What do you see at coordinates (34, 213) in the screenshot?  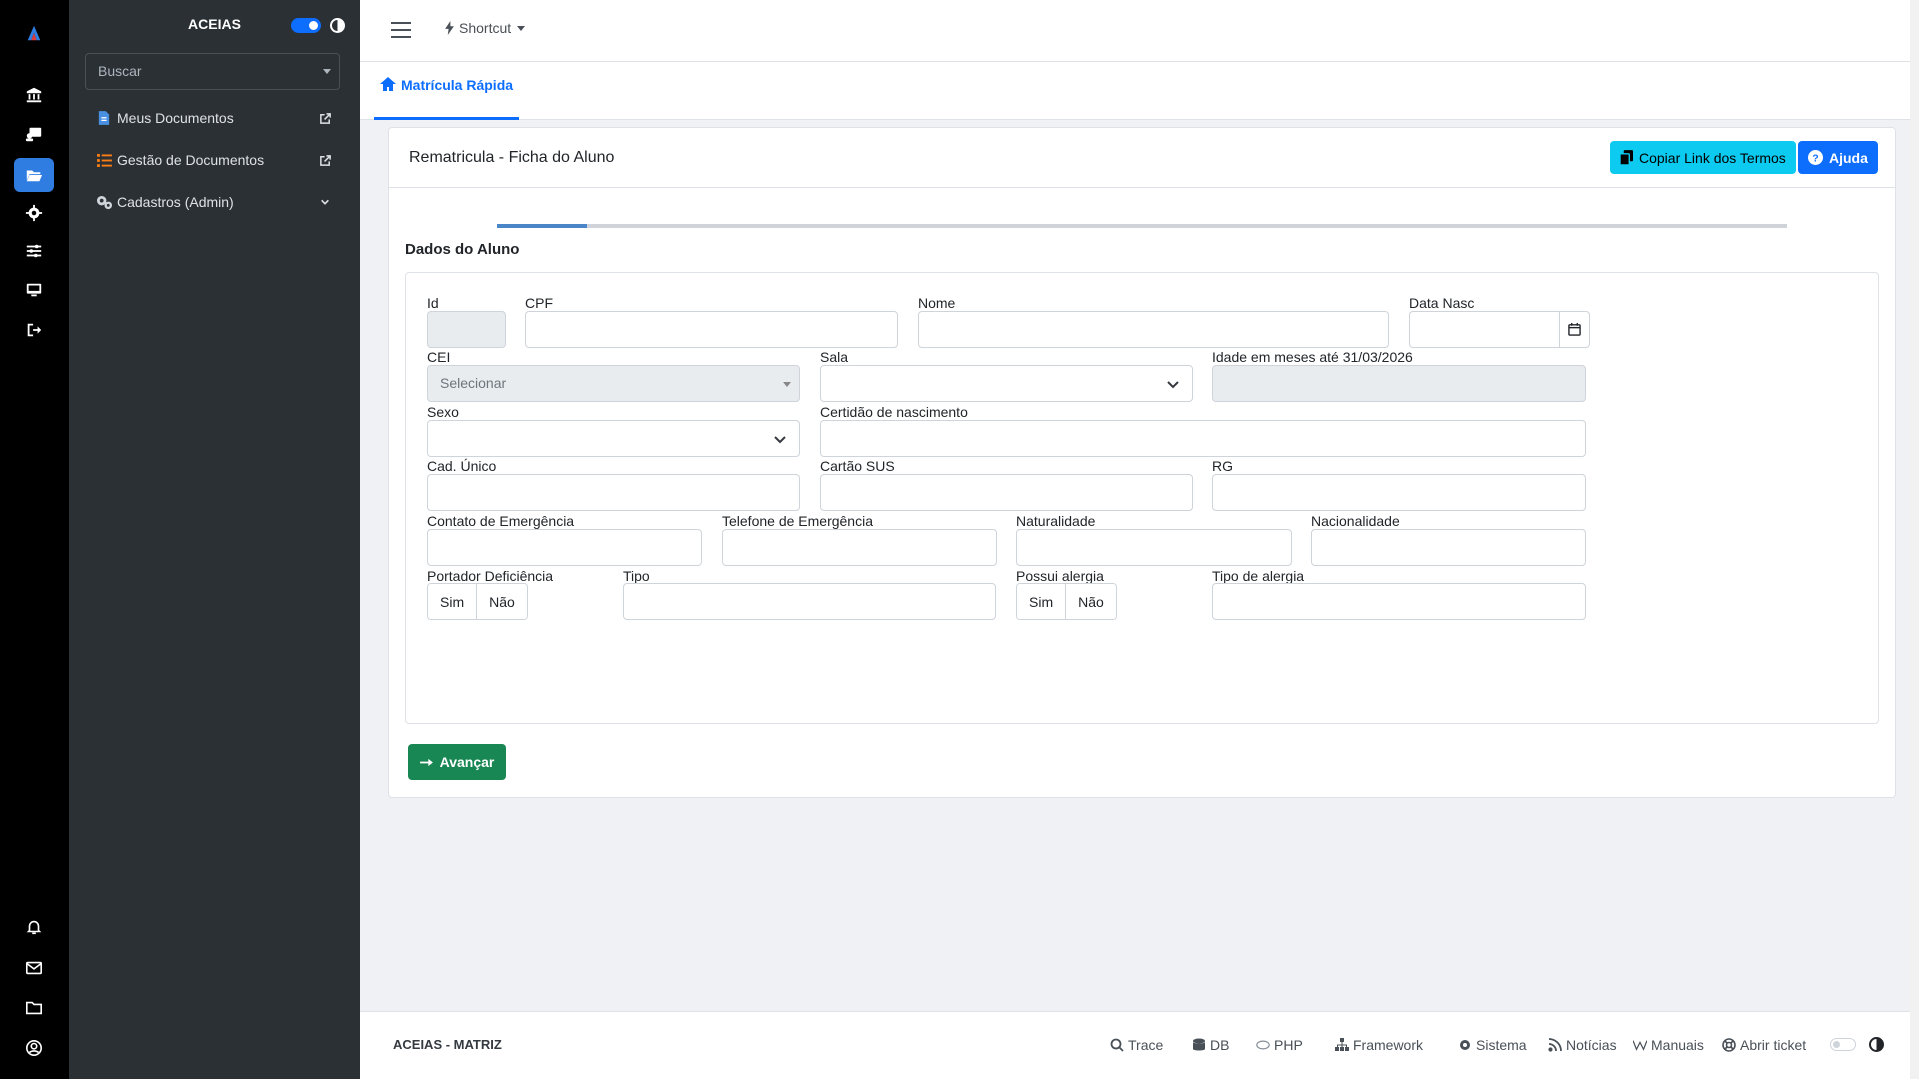 I see `gear-icon` at bounding box center [34, 213].